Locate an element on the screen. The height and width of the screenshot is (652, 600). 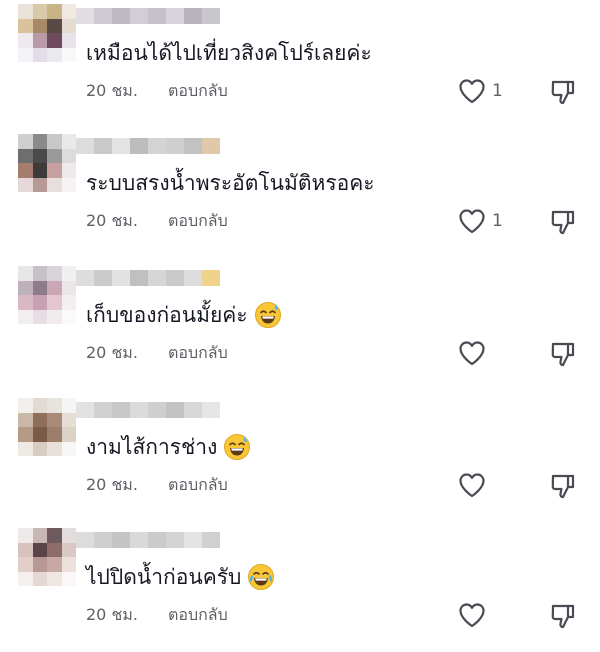
comment-text: ระบบสรงน้ำพระอัตโนมัติหรอคะ is located at coordinates (230, 183).